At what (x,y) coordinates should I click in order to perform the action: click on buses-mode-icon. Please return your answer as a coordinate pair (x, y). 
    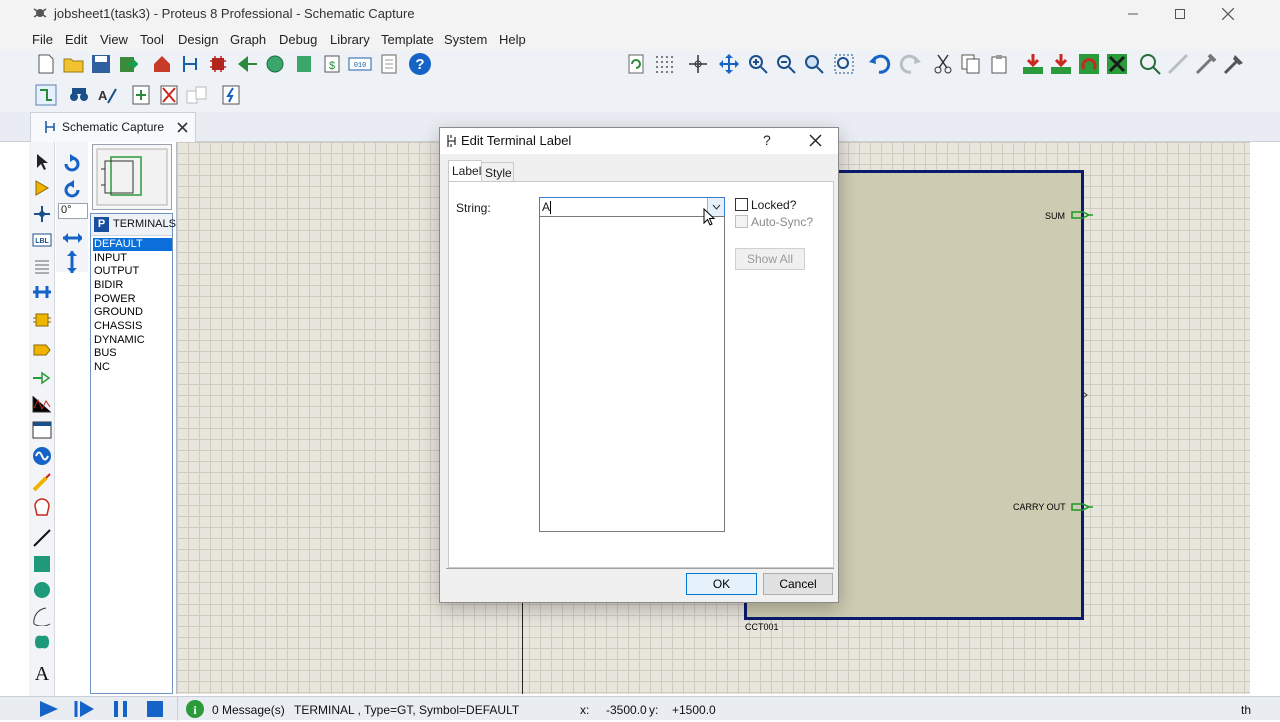
    Looking at the image, I should click on (42, 292).